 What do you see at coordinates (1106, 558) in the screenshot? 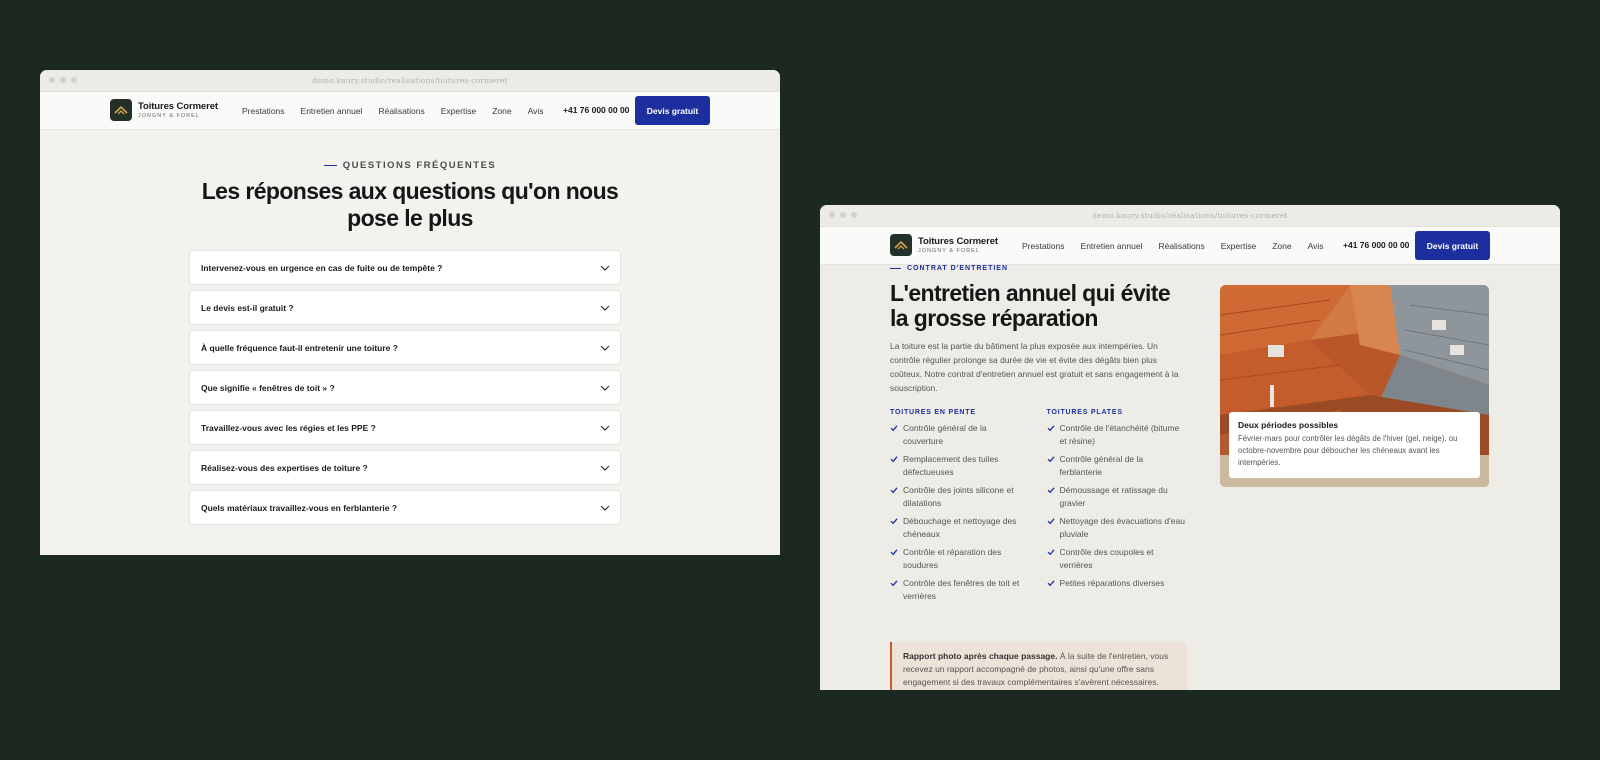
I see `list-item-text: Contrôle des coupoles et verrières` at bounding box center [1106, 558].